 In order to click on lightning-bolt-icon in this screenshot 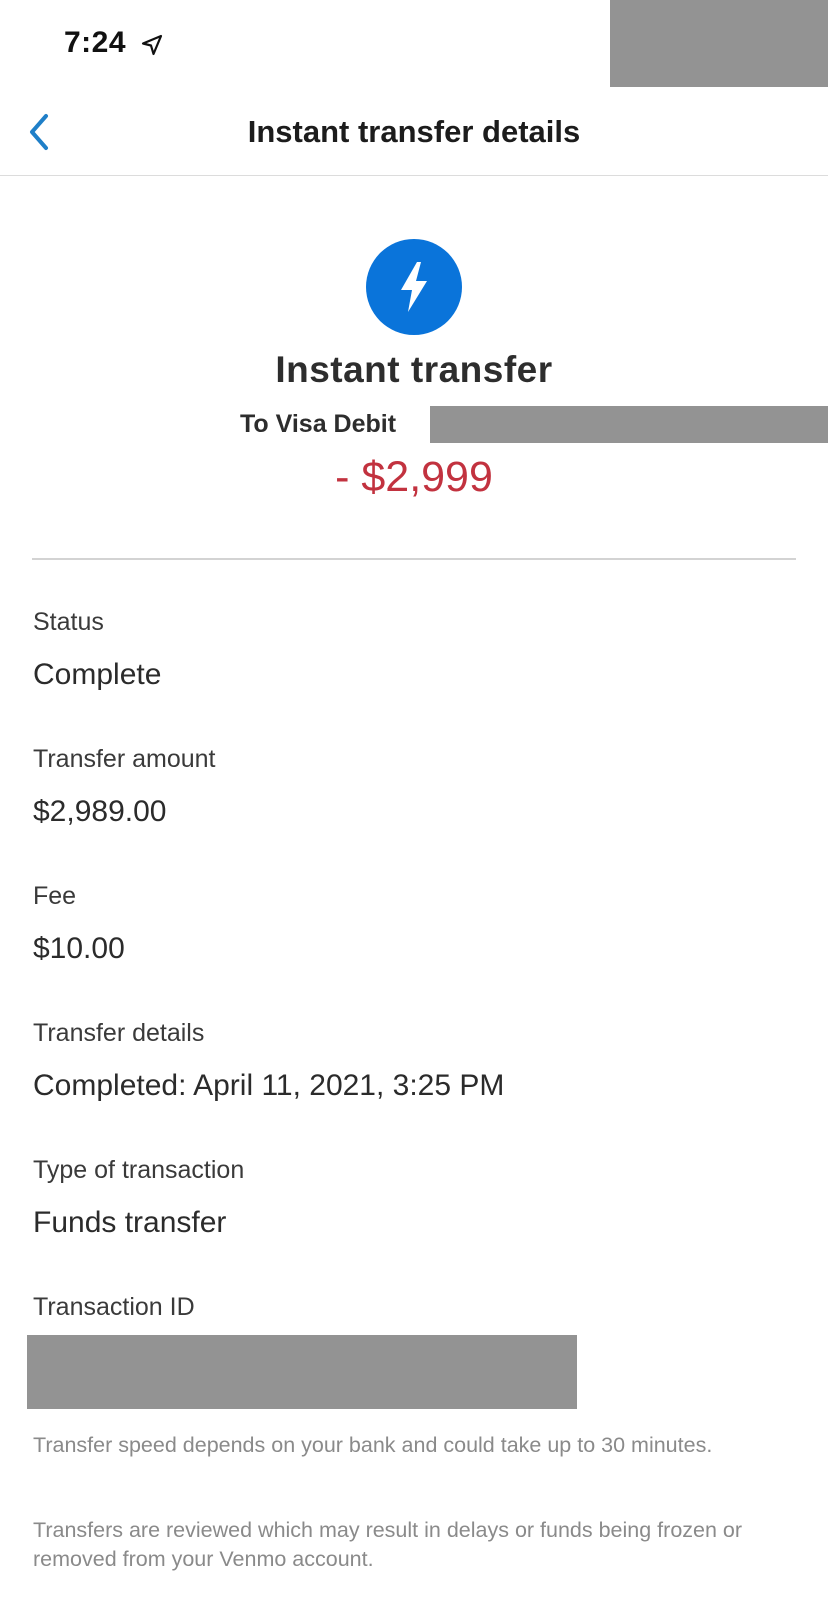, I will do `click(414, 287)`.